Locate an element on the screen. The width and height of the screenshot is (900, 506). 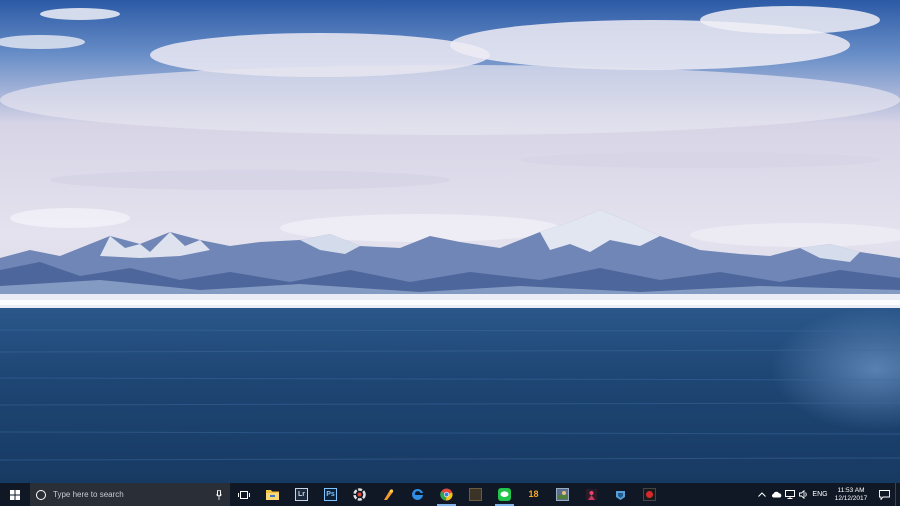
lightroom-icon: Lr is located at coordinates (301, 494).